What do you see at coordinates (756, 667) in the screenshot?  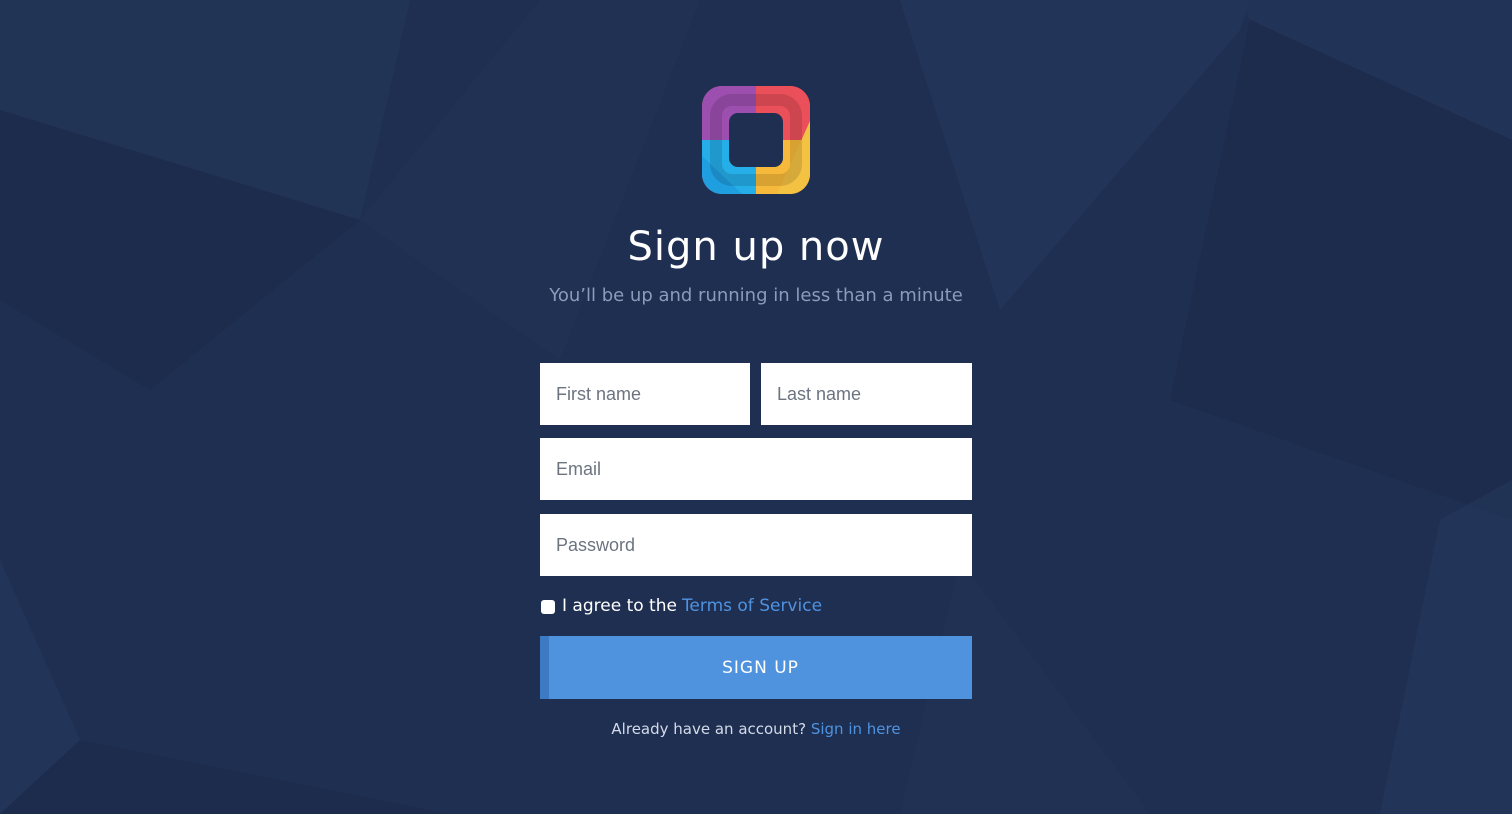 I see `sign-up-button: SIGN UP` at bounding box center [756, 667].